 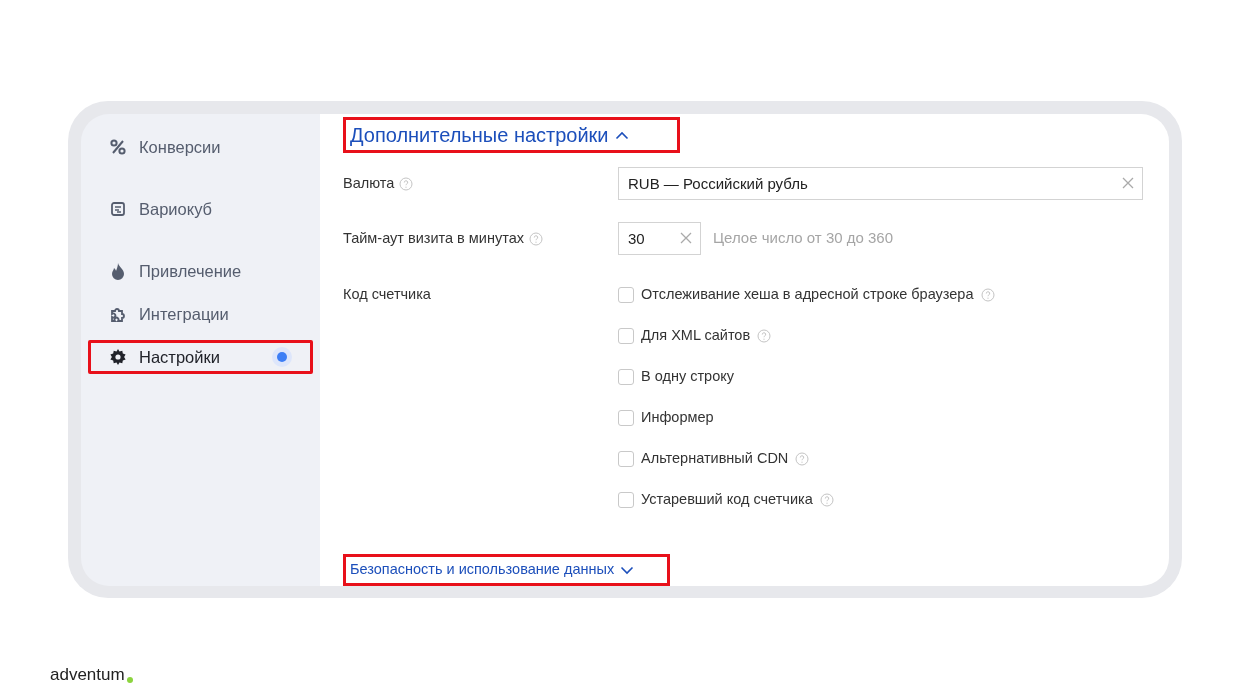 What do you see at coordinates (118, 147) in the screenshot?
I see `percent-icon` at bounding box center [118, 147].